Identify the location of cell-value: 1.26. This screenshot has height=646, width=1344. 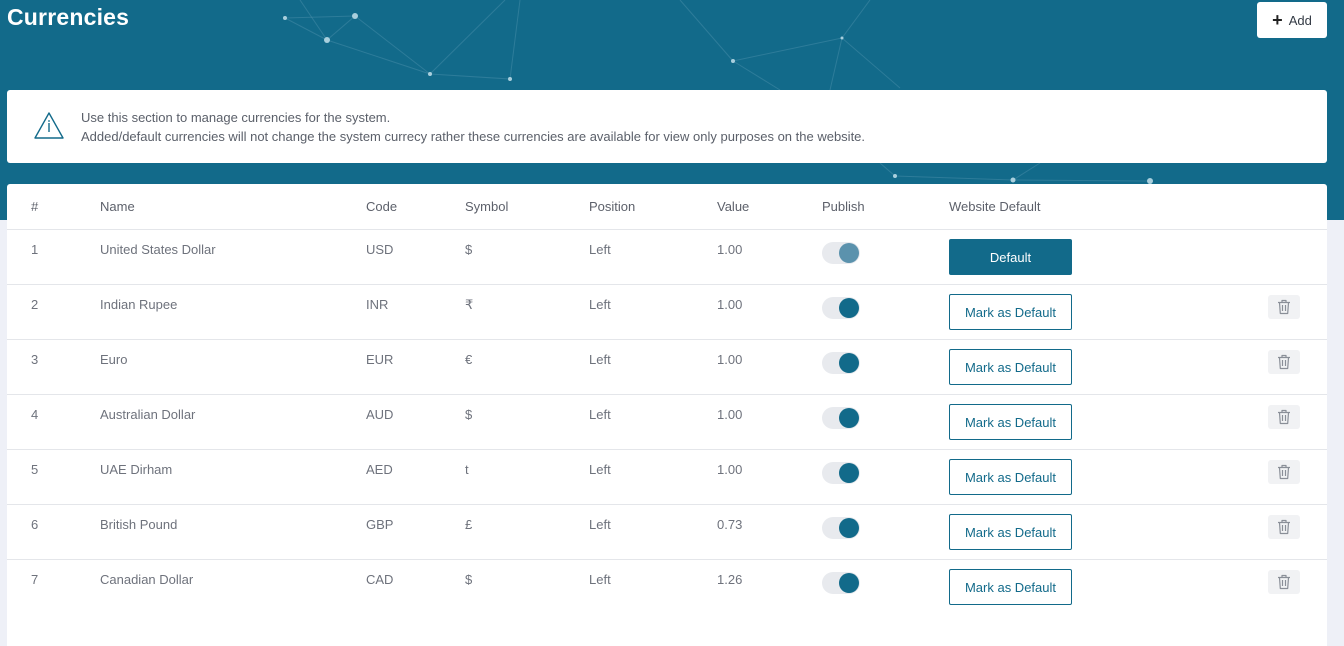
(730, 579).